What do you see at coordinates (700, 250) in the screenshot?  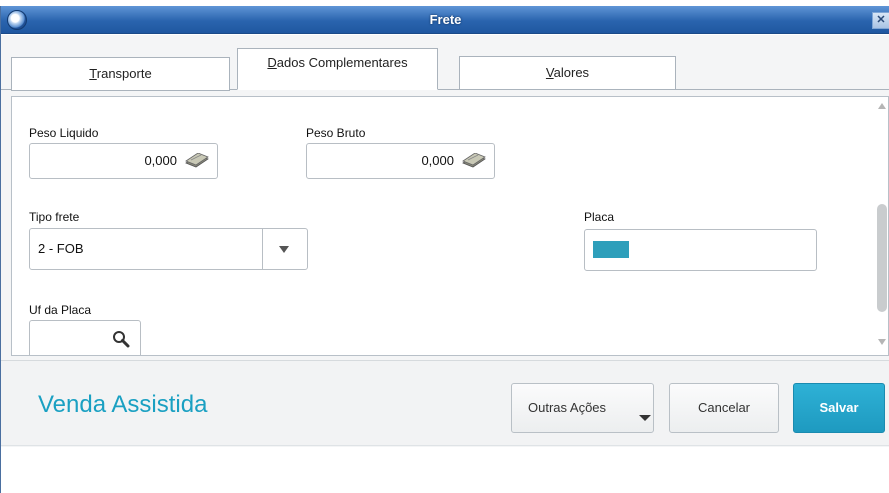 I see `placa-field` at bounding box center [700, 250].